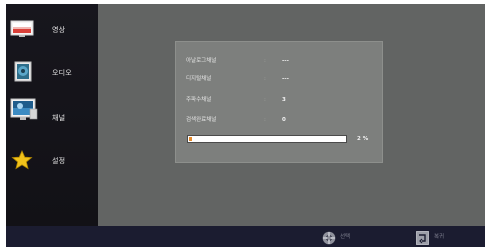  Describe the element at coordinates (62, 73) in the screenshot. I see `menu-item-label: 오디오` at that location.